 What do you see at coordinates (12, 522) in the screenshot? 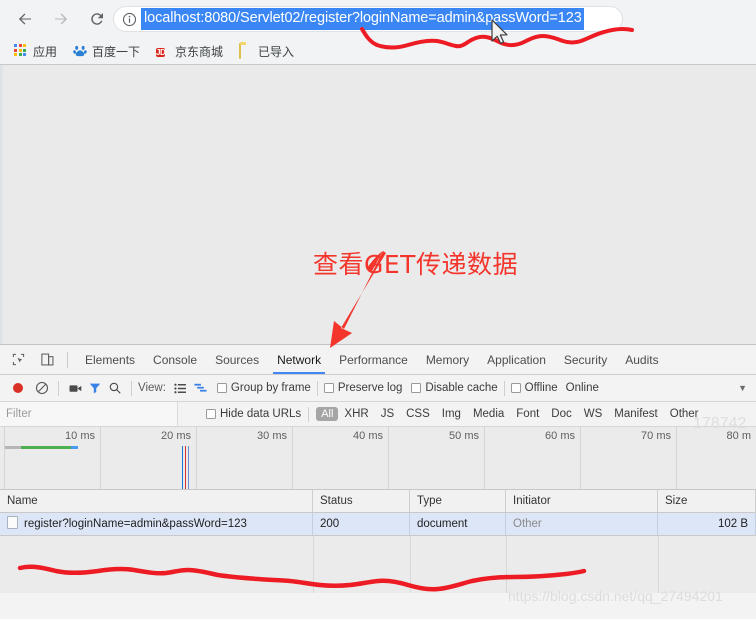
I see `document-icon` at bounding box center [12, 522].